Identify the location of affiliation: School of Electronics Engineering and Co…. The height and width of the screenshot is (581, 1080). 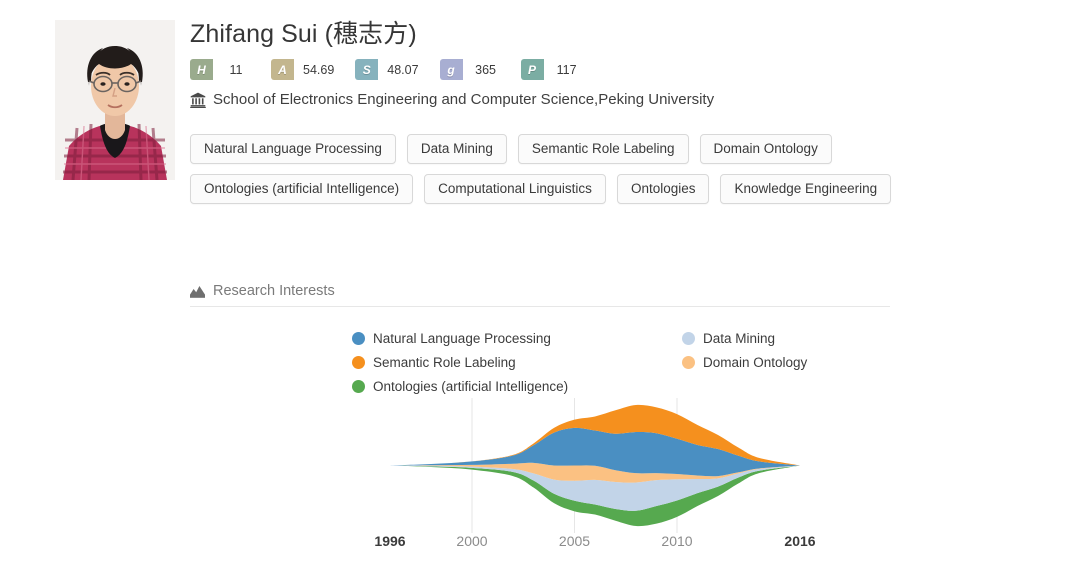
(620, 99).